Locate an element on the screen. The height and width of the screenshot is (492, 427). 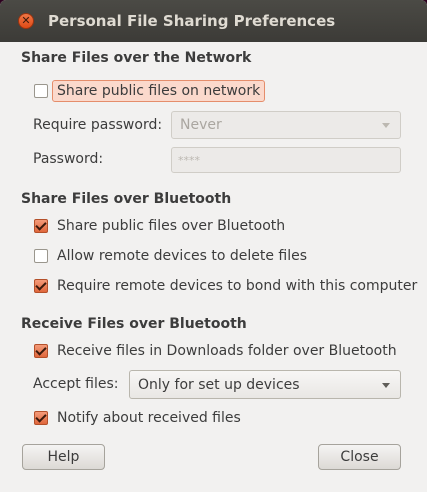
password-field: **** is located at coordinates (286, 160).